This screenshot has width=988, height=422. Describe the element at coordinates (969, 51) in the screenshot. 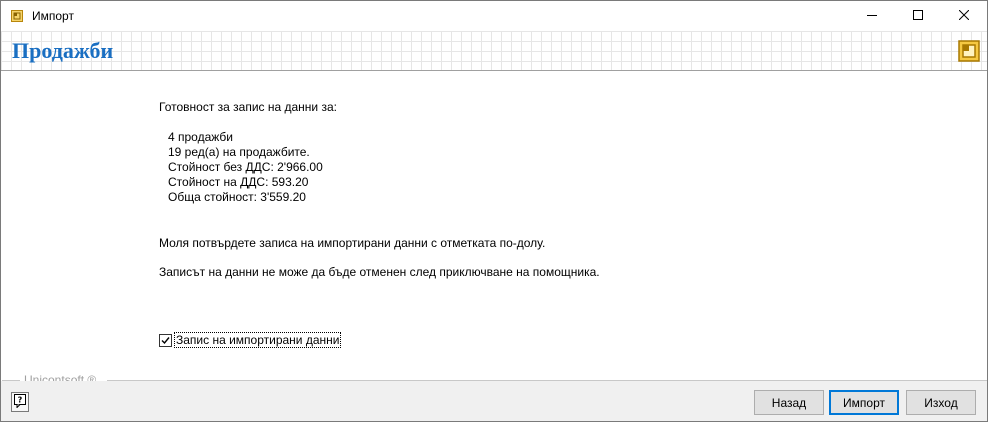

I see `unicontsoft-logo` at that location.